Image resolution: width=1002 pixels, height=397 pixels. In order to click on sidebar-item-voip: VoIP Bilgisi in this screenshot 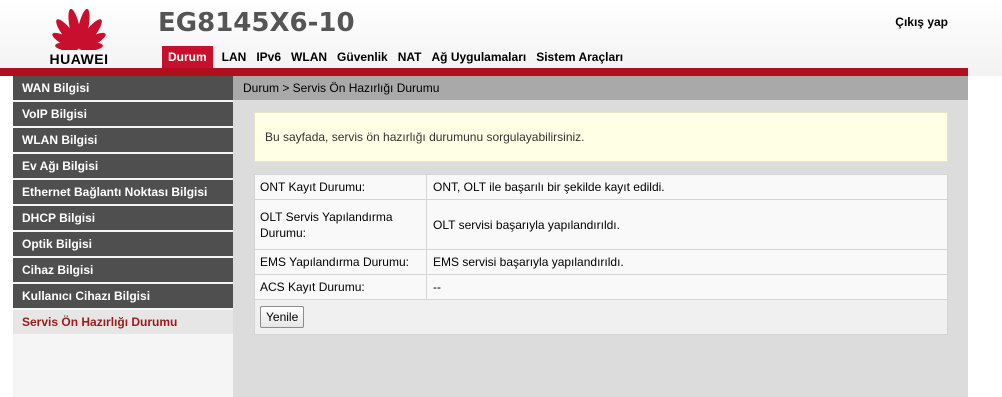, I will do `click(123, 115)`.